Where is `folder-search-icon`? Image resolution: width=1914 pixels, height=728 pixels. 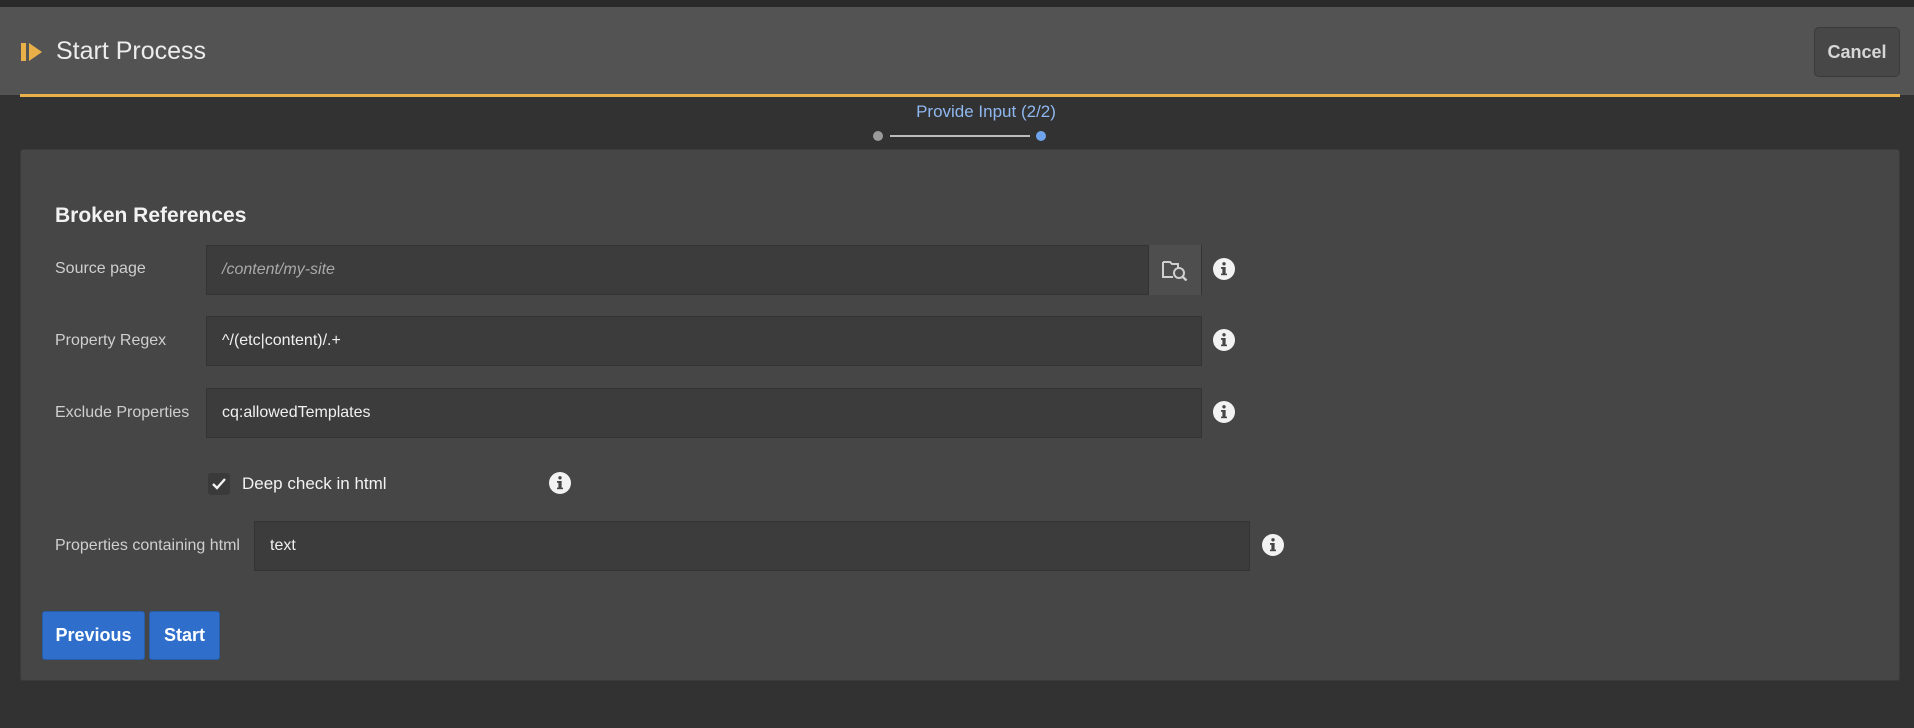 folder-search-icon is located at coordinates (1175, 271).